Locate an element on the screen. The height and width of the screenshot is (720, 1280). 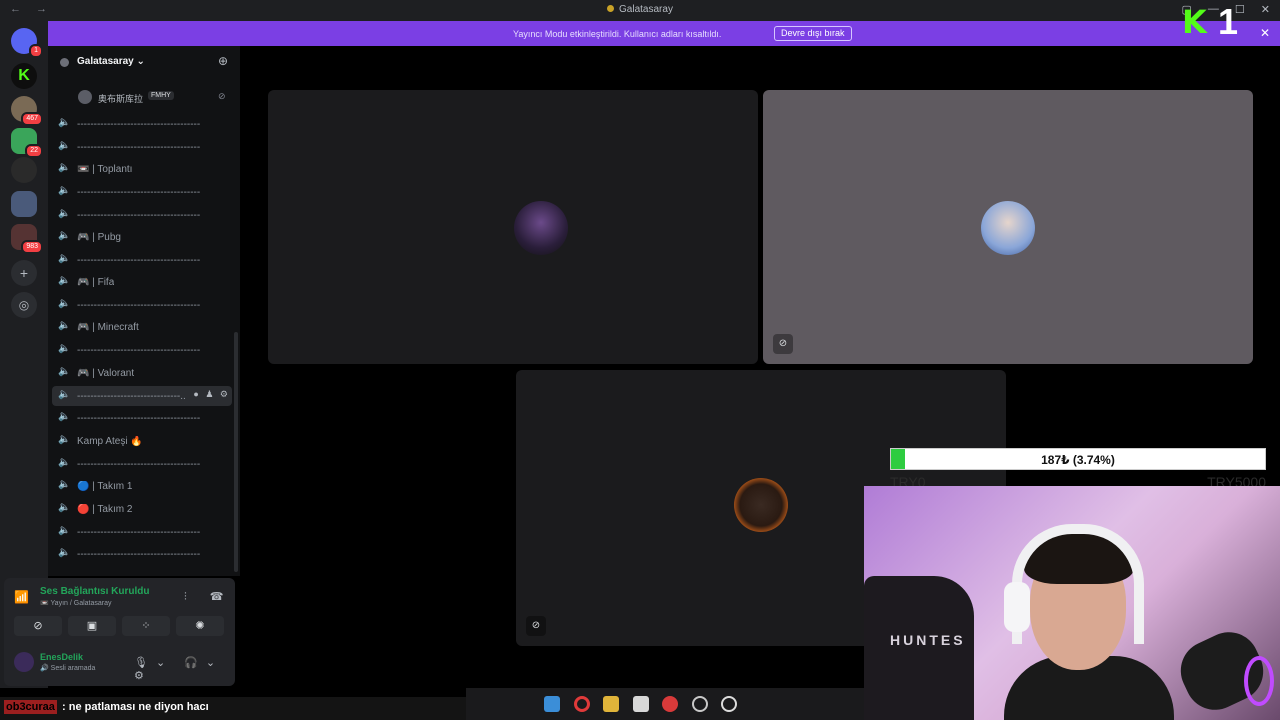
server-folder-icon: 983 is located at coordinates (27, 239).